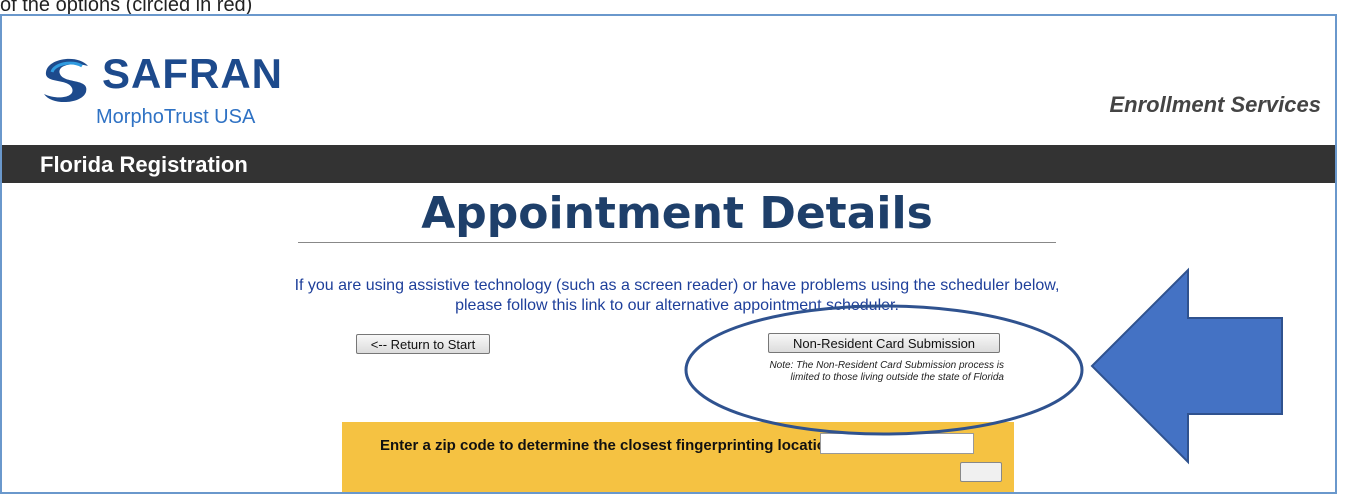 The image size is (1353, 494). I want to click on non-resident-submission-button: Non-Resident Card Submission, so click(884, 343).